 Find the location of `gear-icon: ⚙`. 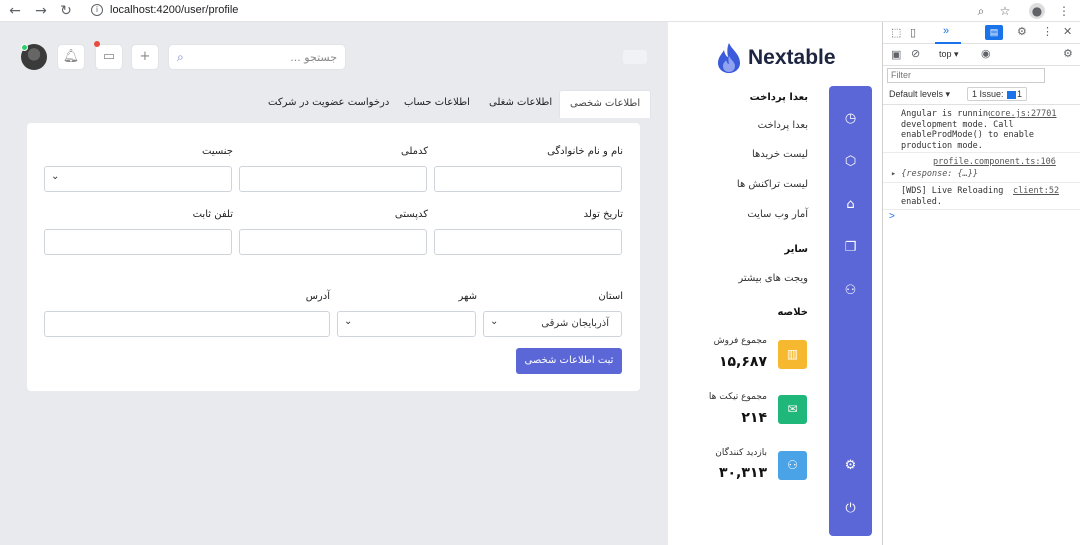

gear-icon: ⚙ is located at coordinates (850, 465).